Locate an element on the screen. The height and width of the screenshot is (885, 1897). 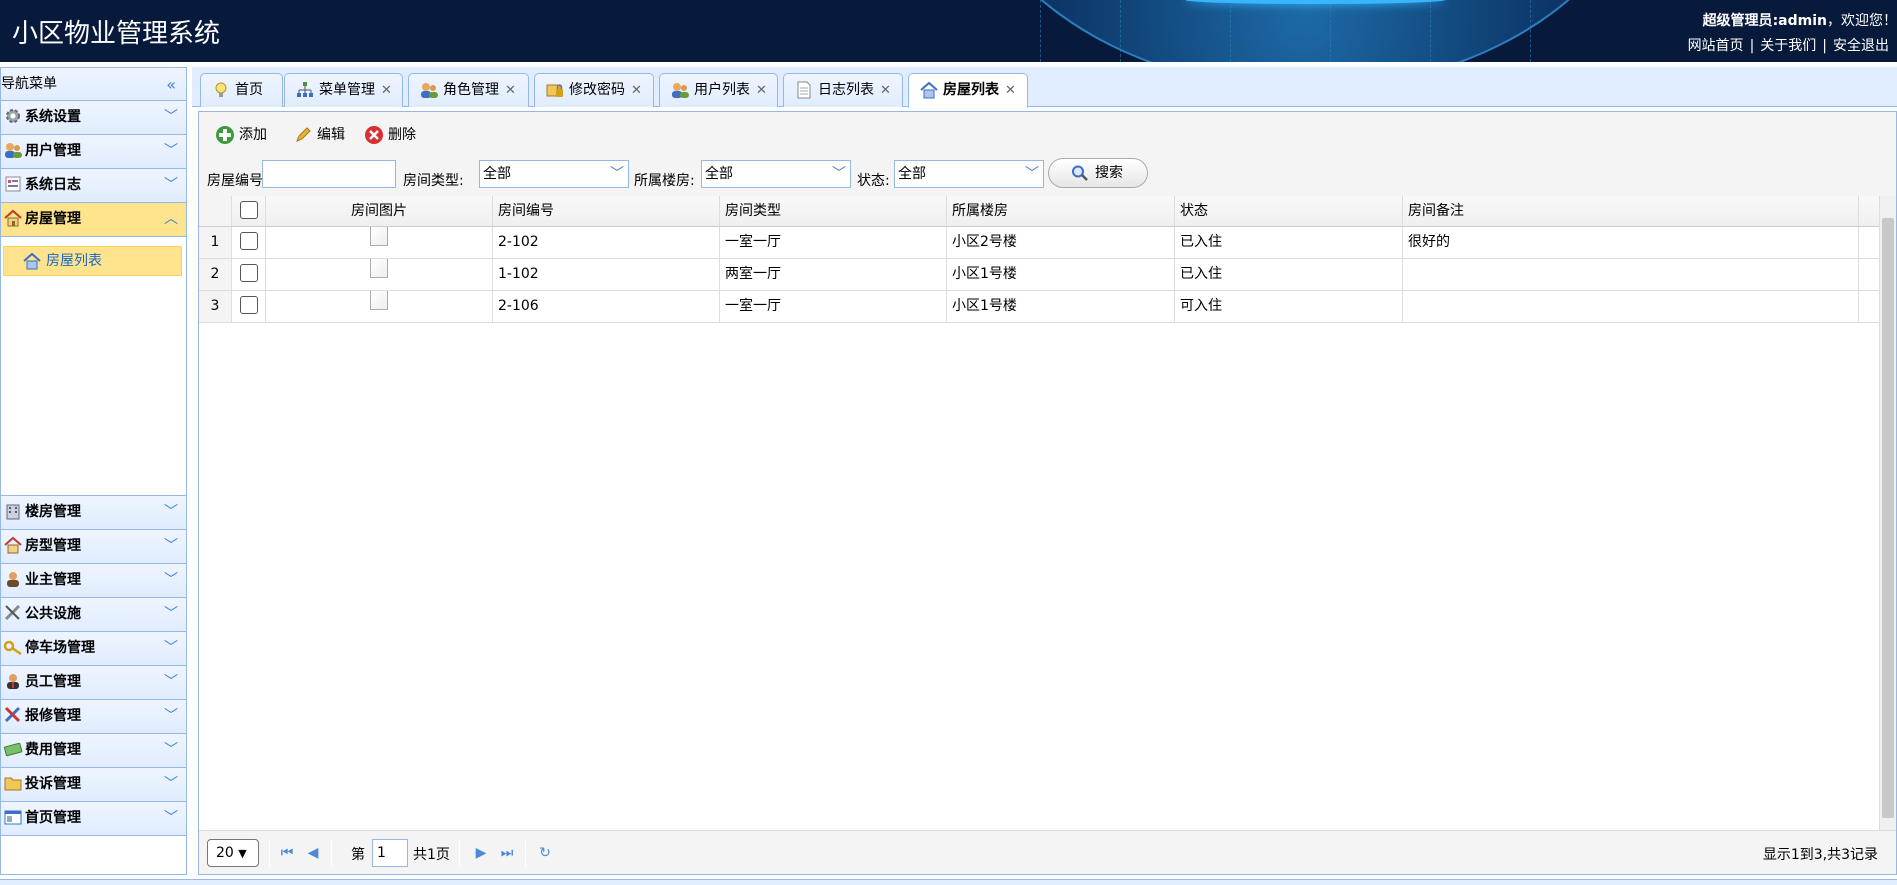
building: 小区2号楼 is located at coordinates (1061, 242).